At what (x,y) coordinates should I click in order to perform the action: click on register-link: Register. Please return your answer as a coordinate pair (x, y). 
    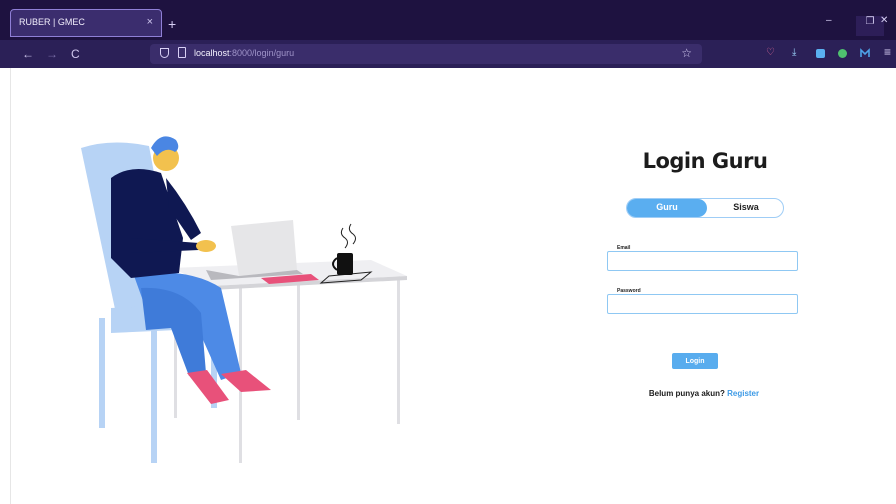
    Looking at the image, I should click on (743, 393).